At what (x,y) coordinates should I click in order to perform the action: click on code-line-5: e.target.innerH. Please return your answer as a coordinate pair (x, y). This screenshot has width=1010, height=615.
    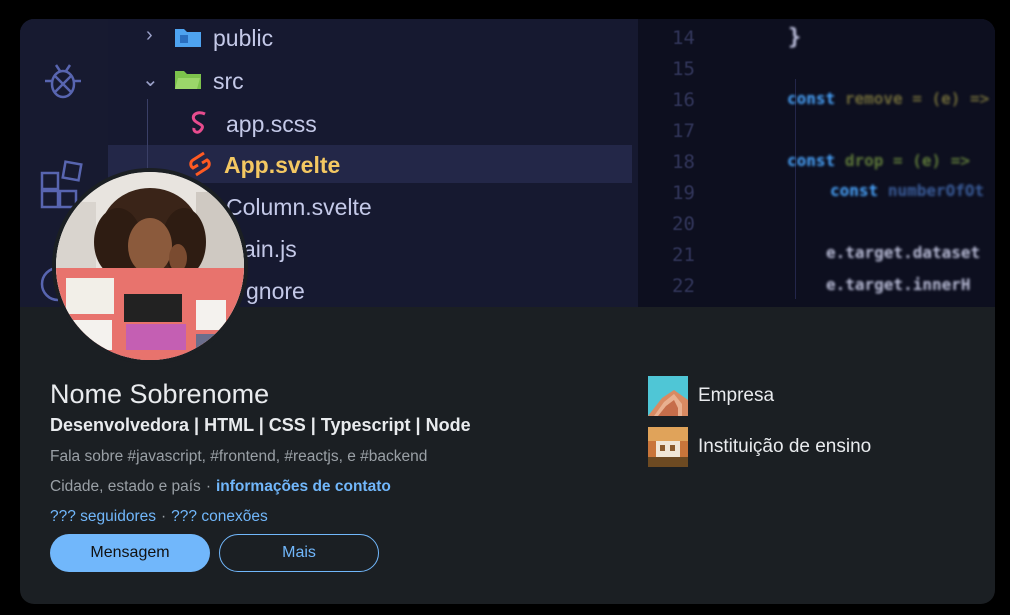
    Looking at the image, I should click on (898, 284).